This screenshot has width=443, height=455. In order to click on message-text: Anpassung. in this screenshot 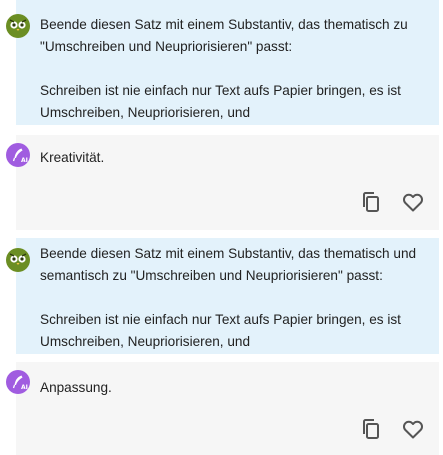, I will do `click(76, 387)`.